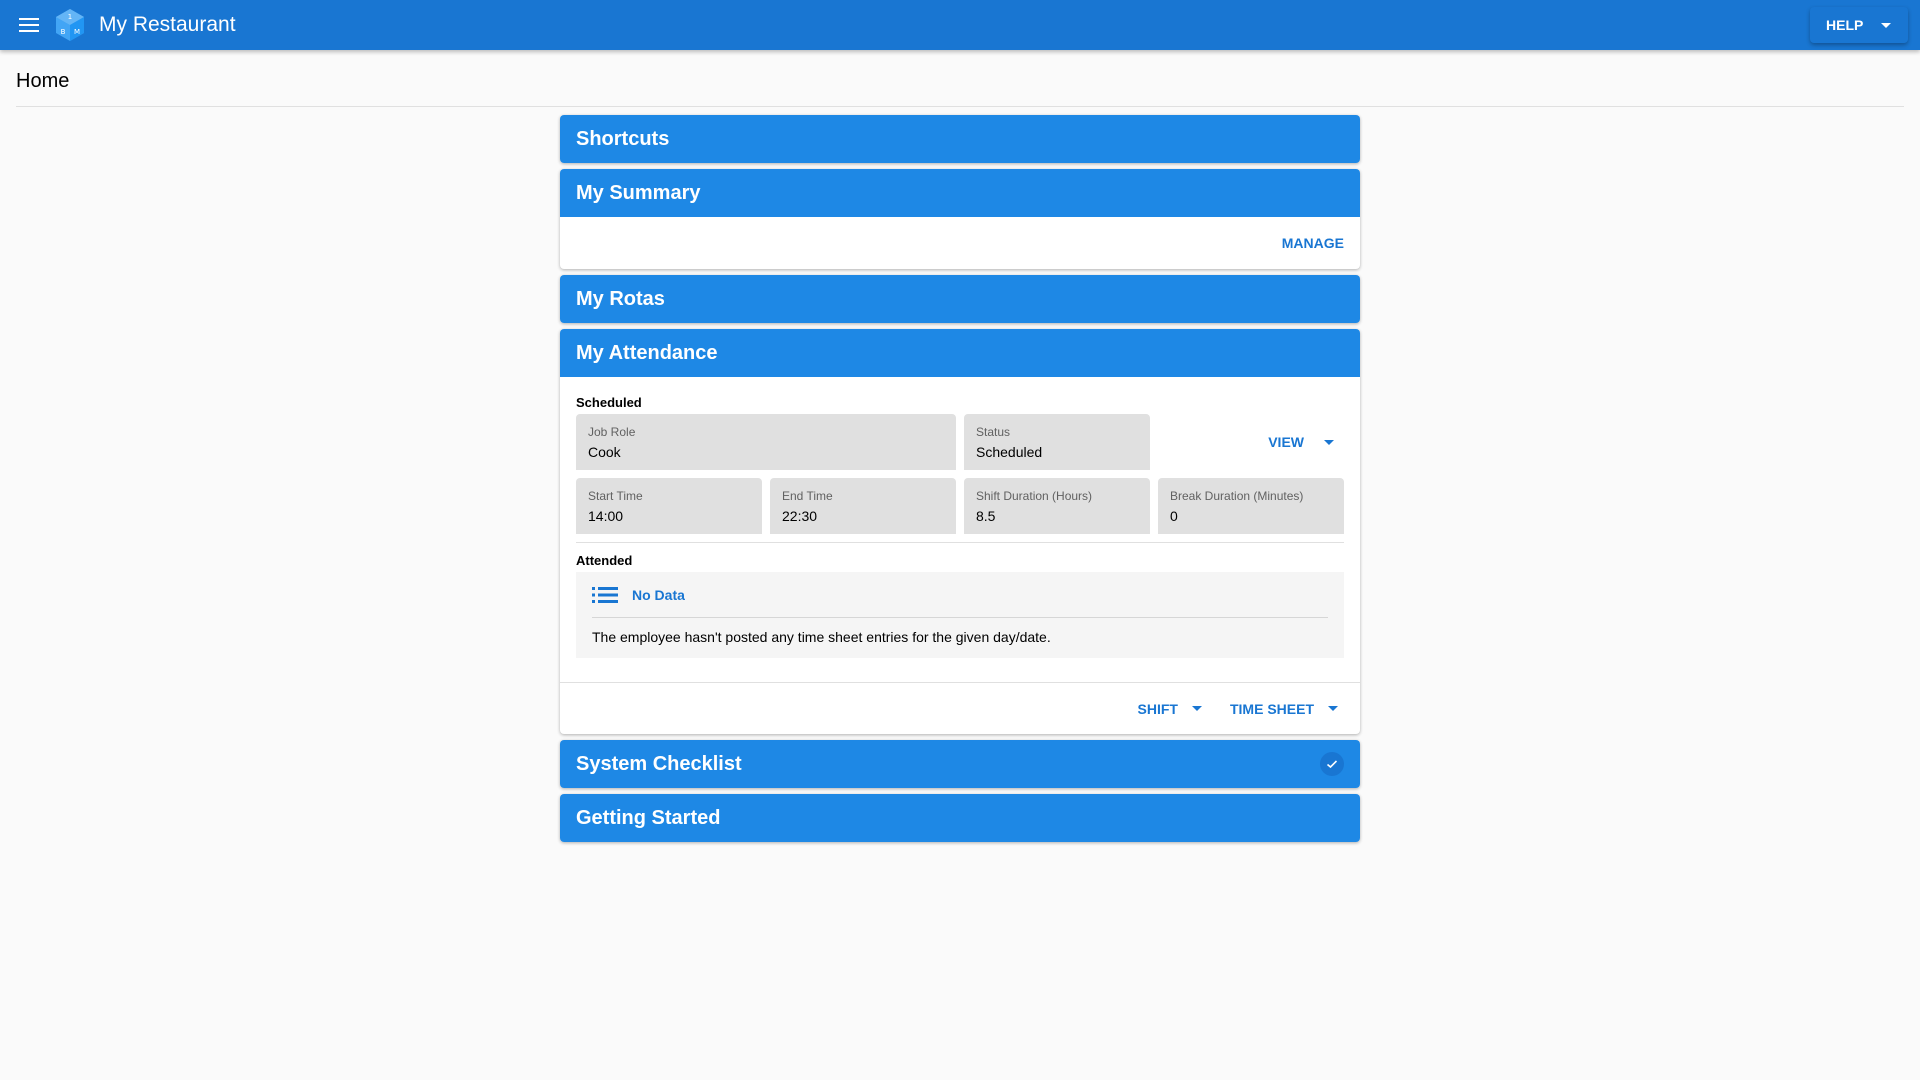 The width and height of the screenshot is (1920, 1080). Describe the element at coordinates (659, 763) in the screenshot. I see `panel-title: System Checklist` at that location.